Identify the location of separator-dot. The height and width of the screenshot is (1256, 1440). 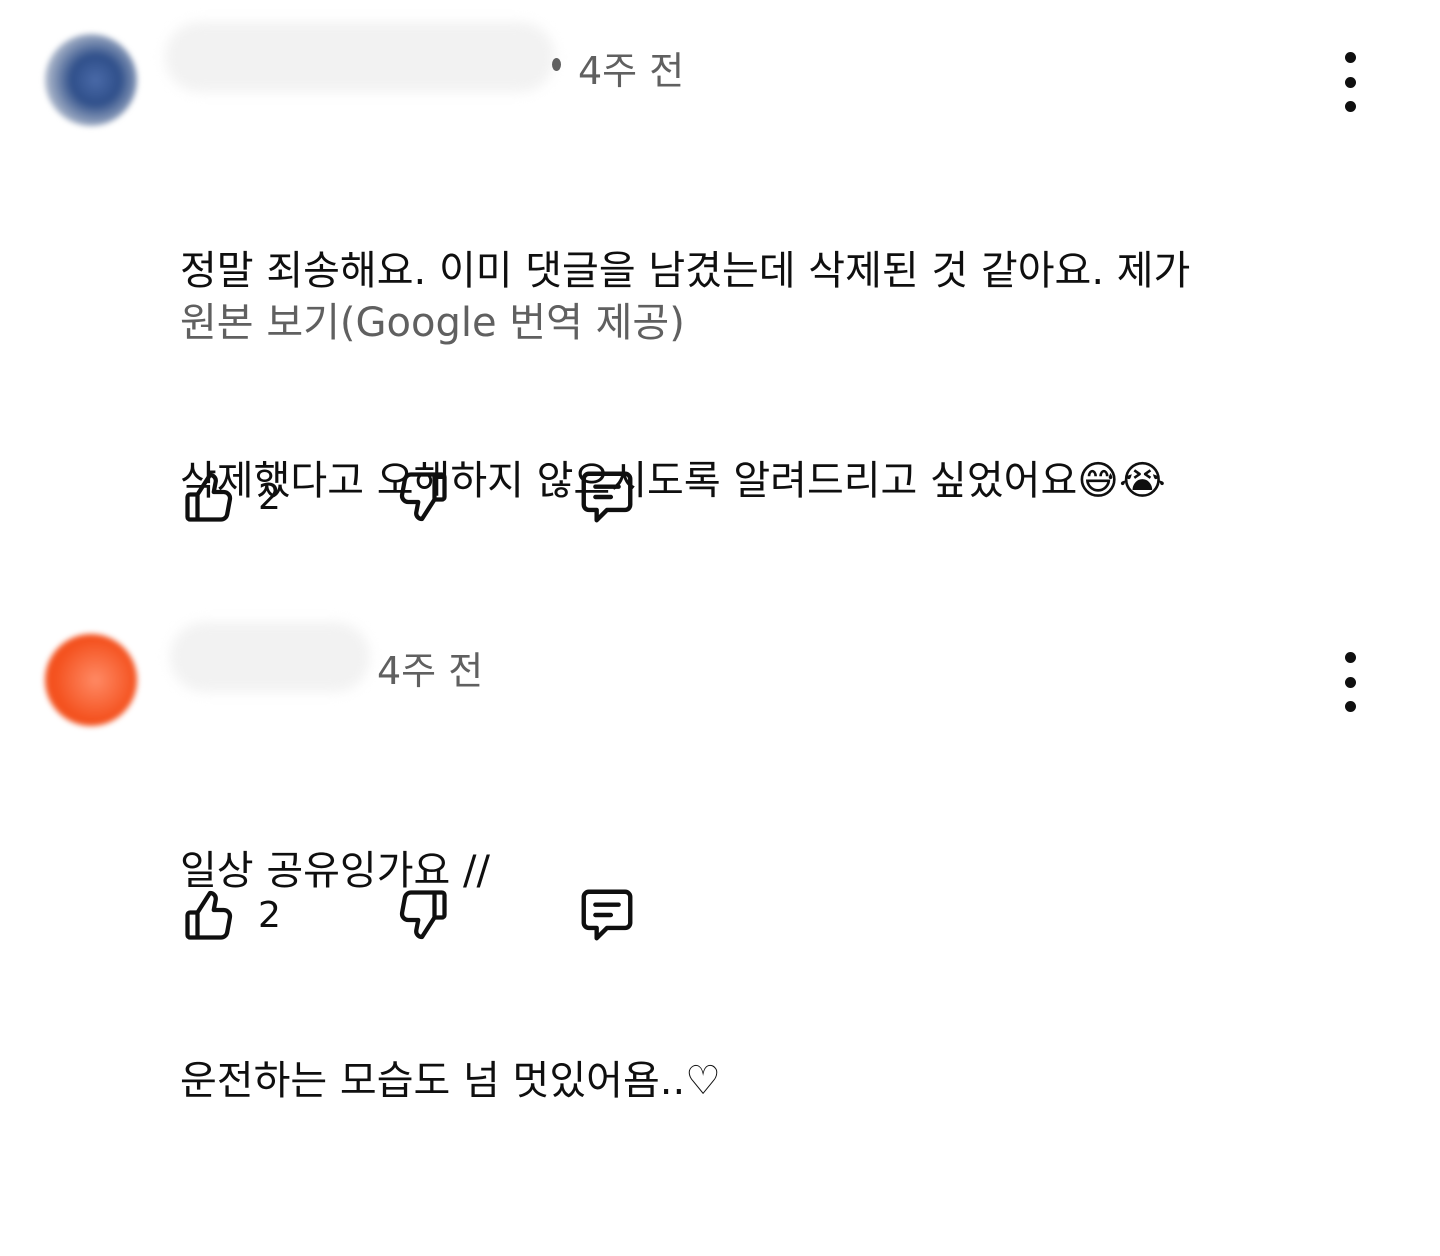
(556, 64).